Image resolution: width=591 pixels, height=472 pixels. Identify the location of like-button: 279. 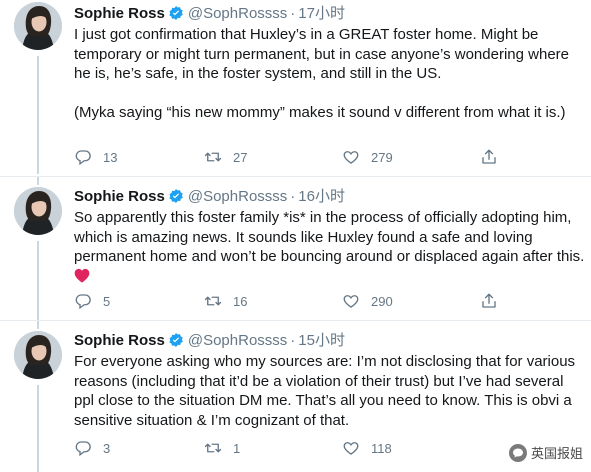
(367, 157).